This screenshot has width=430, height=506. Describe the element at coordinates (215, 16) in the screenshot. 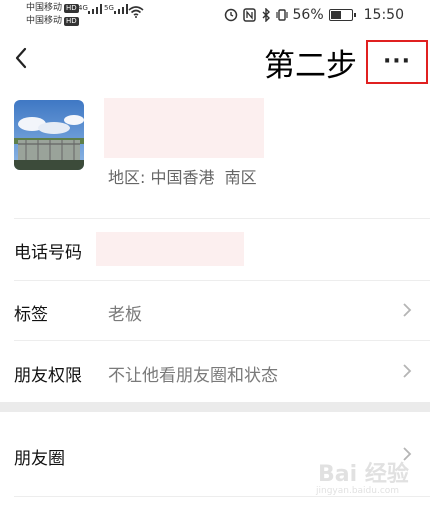

I see `status-bar: 中国移动 HD 中国移动 HD 4G 5G 56% 15:50` at that location.